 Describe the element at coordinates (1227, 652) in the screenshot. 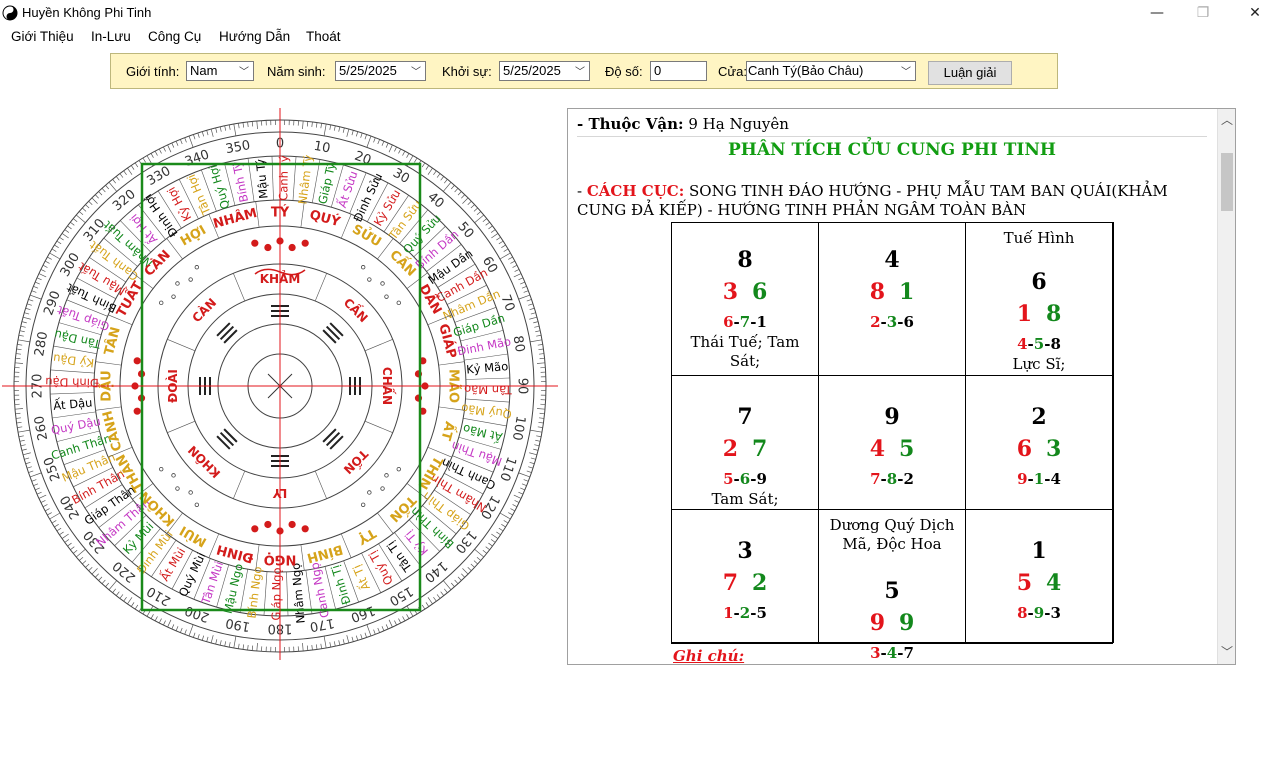

I see `scroll-down-icon: ﹀` at that location.